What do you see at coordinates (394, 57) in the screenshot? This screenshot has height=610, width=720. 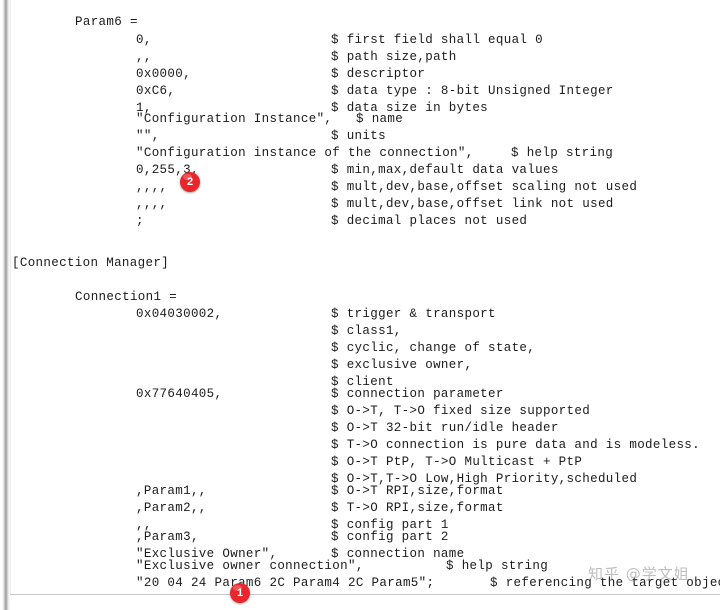 I see `code-comment: $ path size,path` at bounding box center [394, 57].